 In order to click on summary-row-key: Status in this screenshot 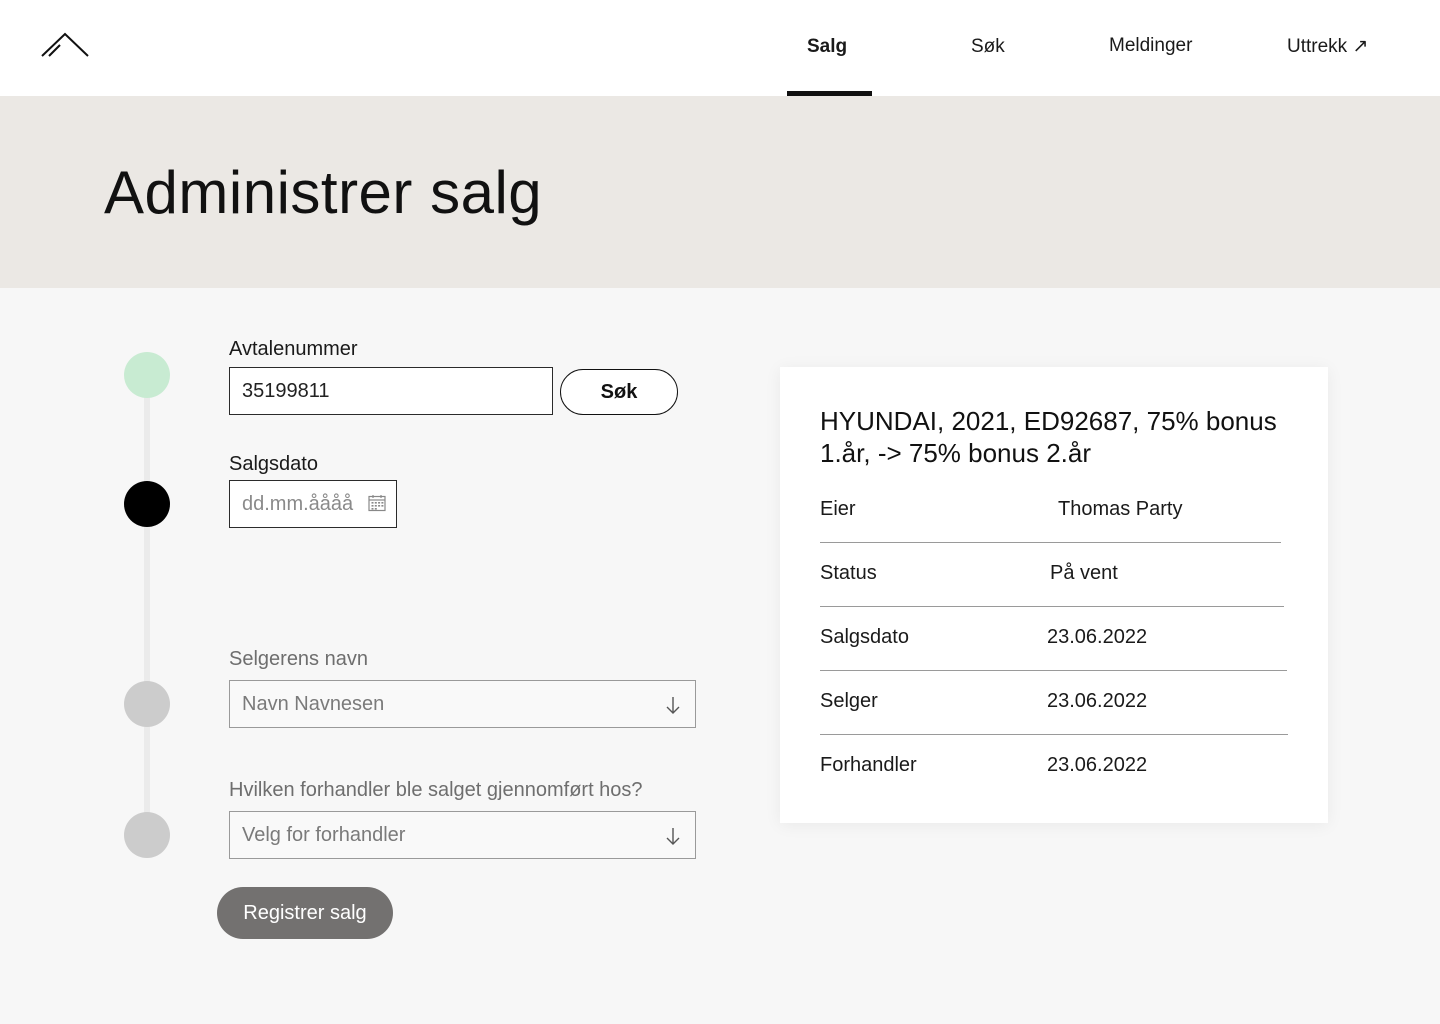, I will do `click(848, 573)`.